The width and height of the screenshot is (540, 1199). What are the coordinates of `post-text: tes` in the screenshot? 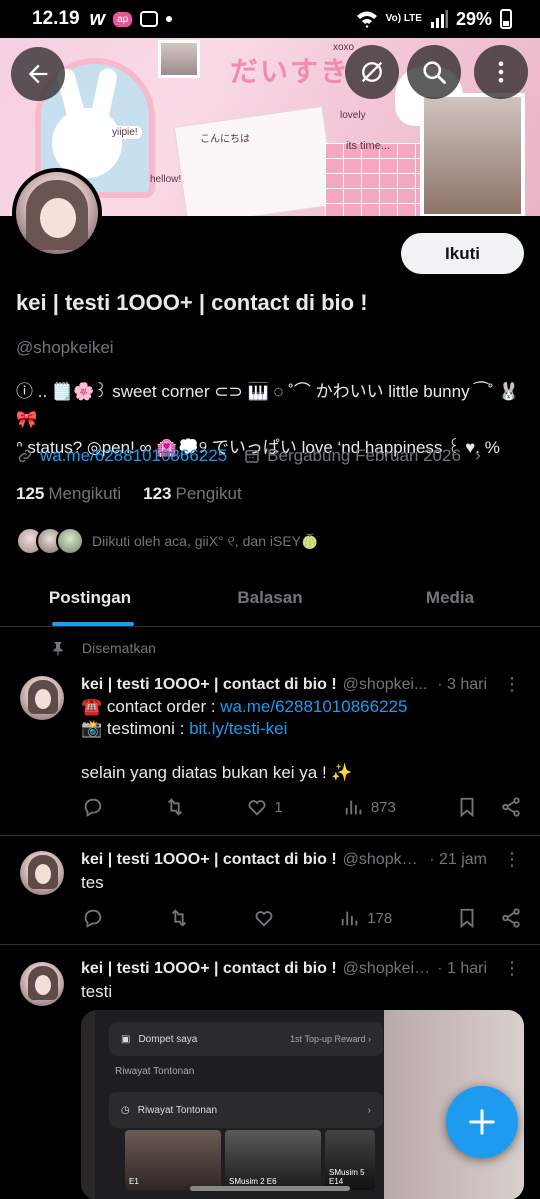 It's located at (92, 882).